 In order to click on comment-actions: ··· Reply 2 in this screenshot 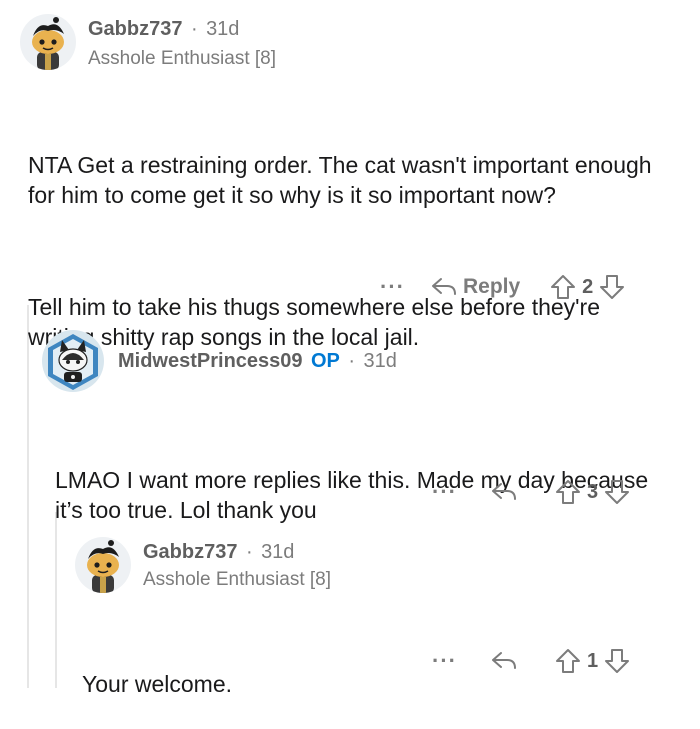, I will do `click(502, 287)`.